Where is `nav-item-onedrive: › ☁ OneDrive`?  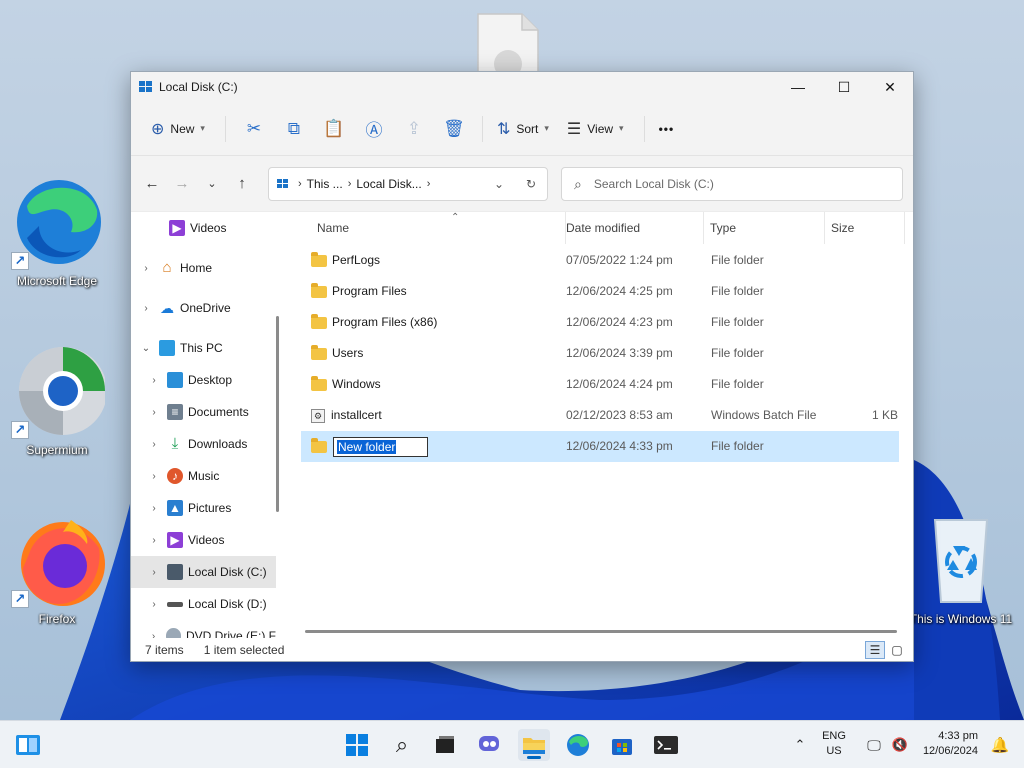
nav-item-onedrive: › ☁ OneDrive is located at coordinates (203, 308).